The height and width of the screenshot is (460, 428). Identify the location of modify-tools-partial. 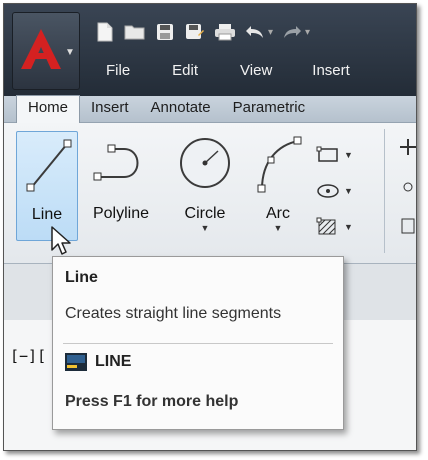
(408, 194).